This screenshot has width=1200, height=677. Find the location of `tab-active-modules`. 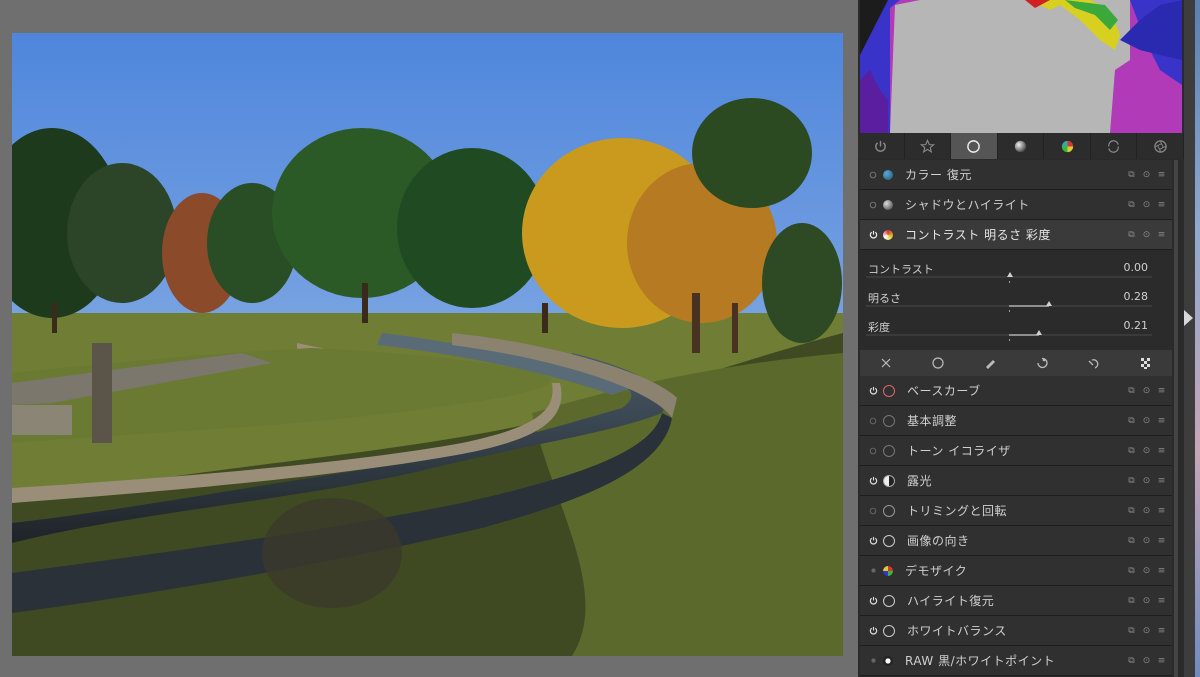

tab-active-modules is located at coordinates (881, 146).